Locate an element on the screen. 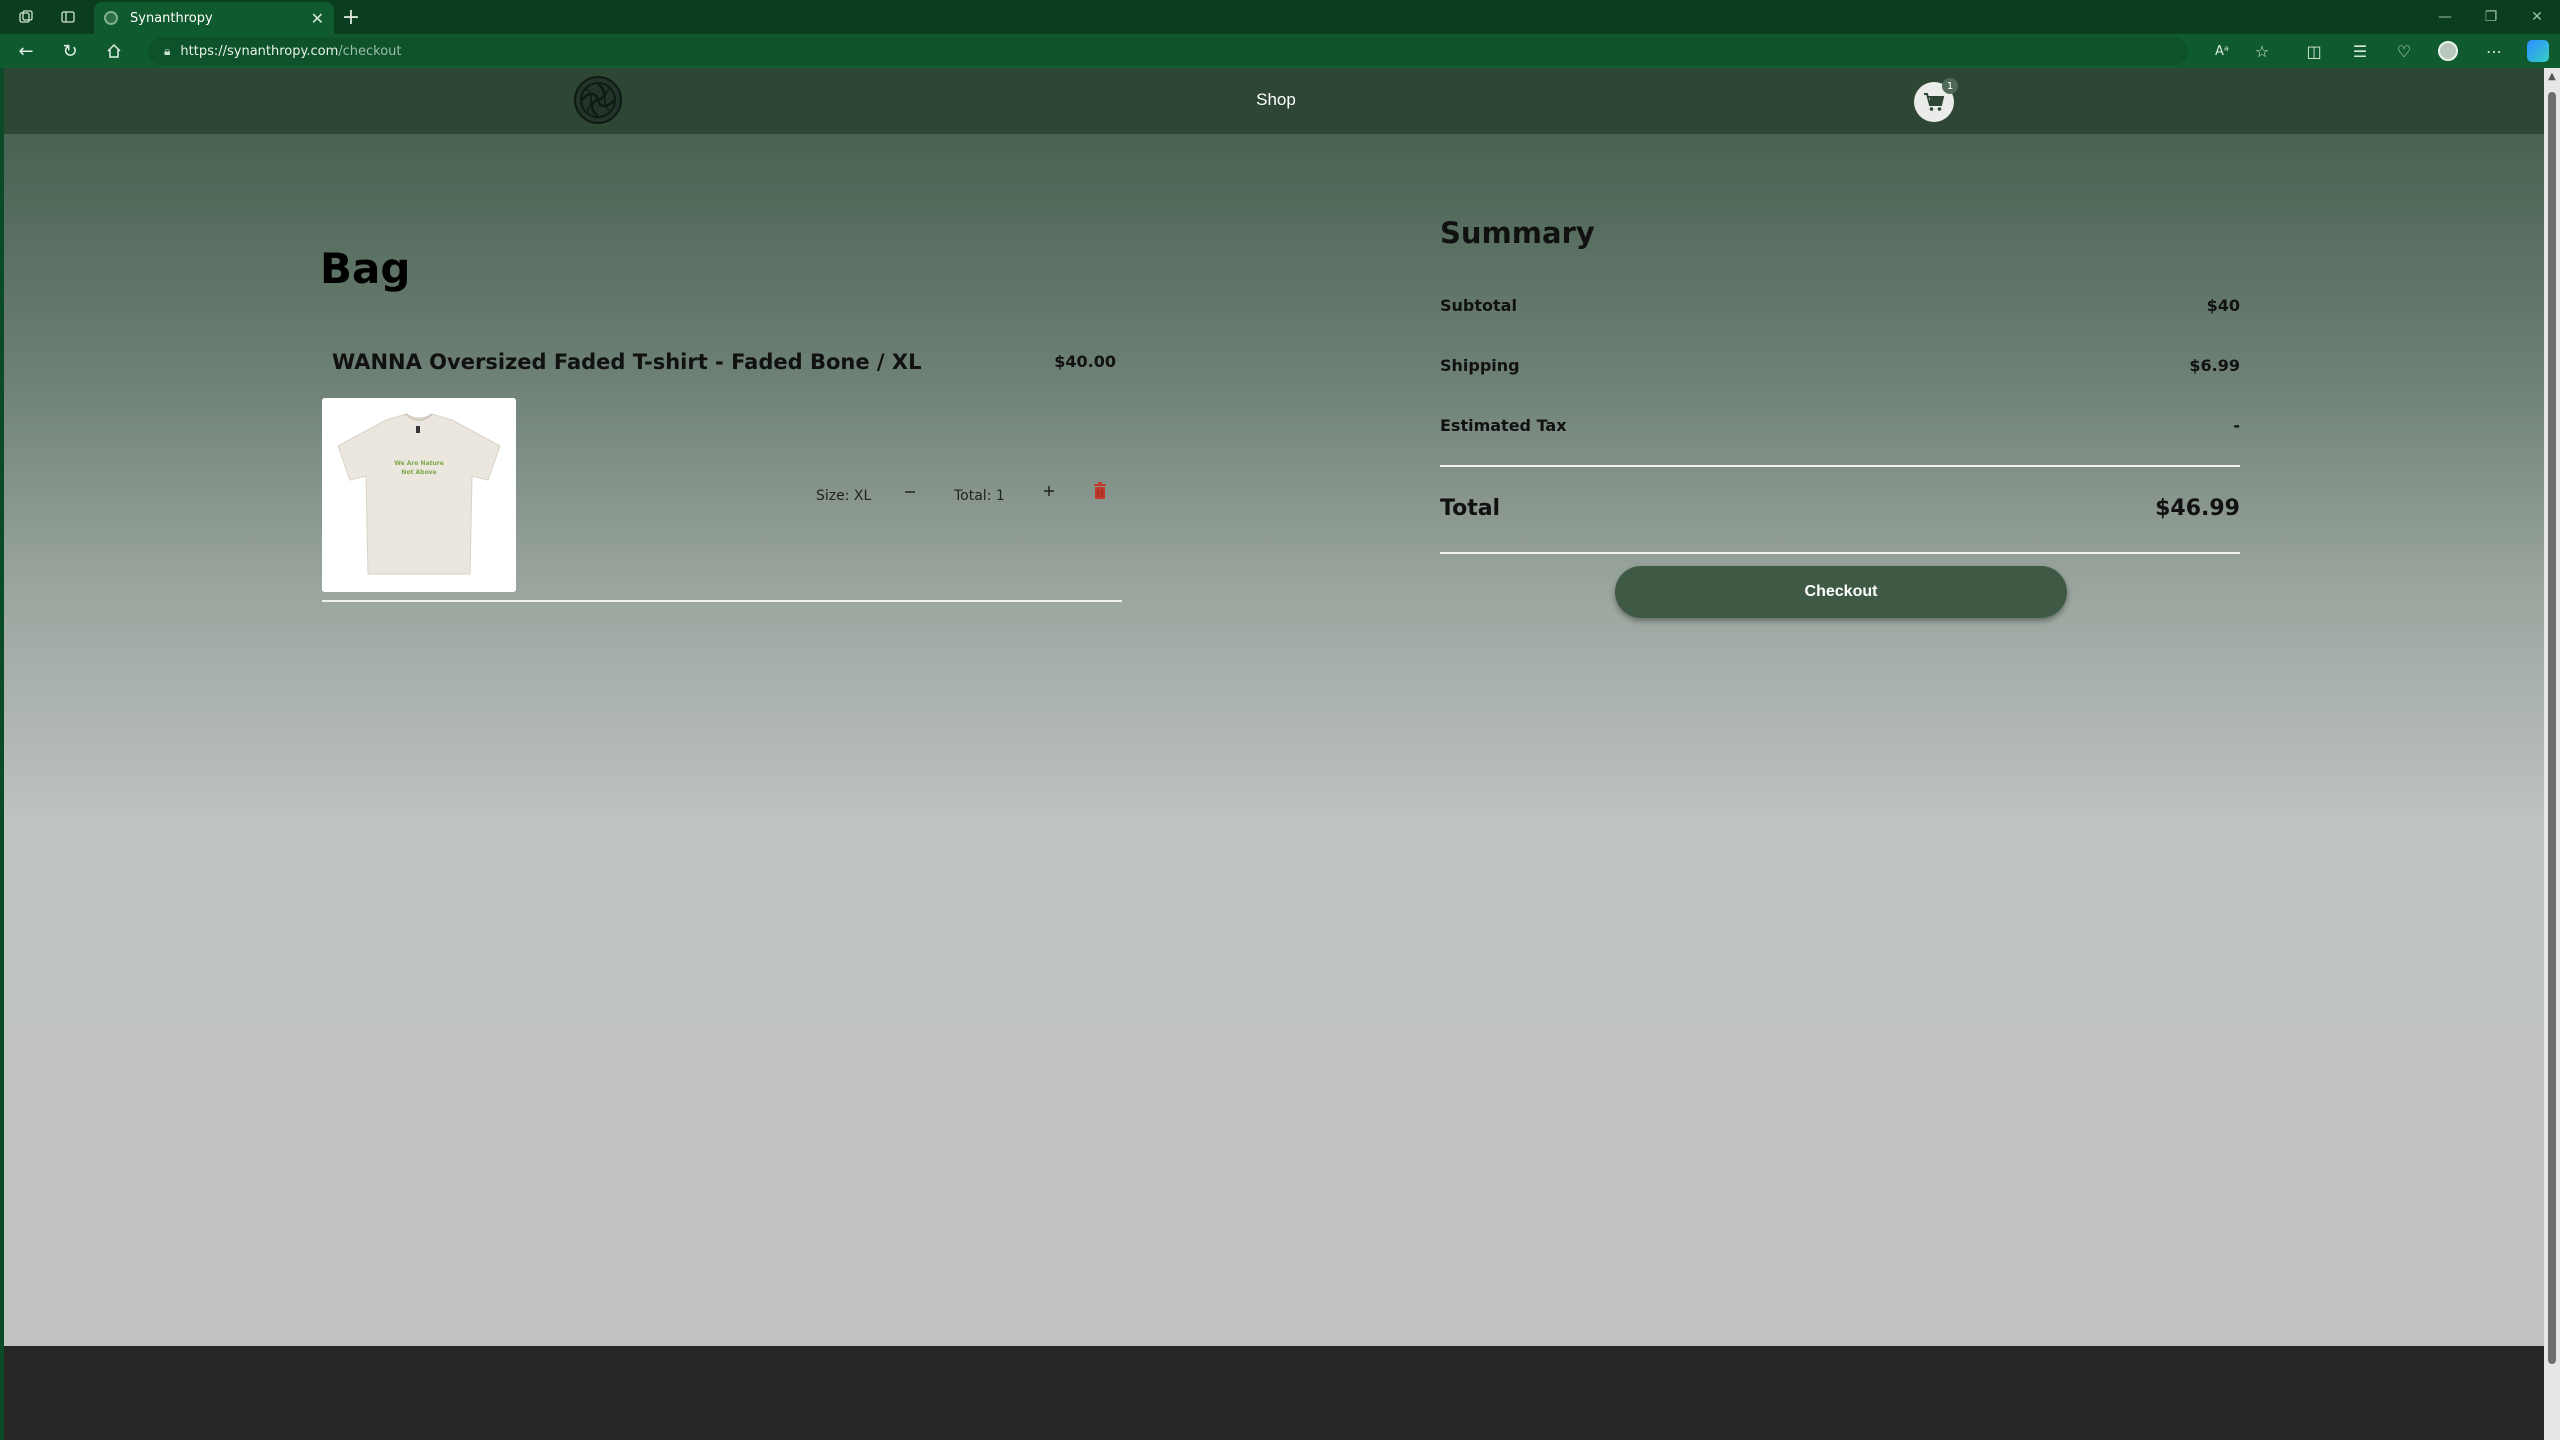 The height and width of the screenshot is (1440, 2560). favorites-icon: ☰ is located at coordinates (2360, 51).